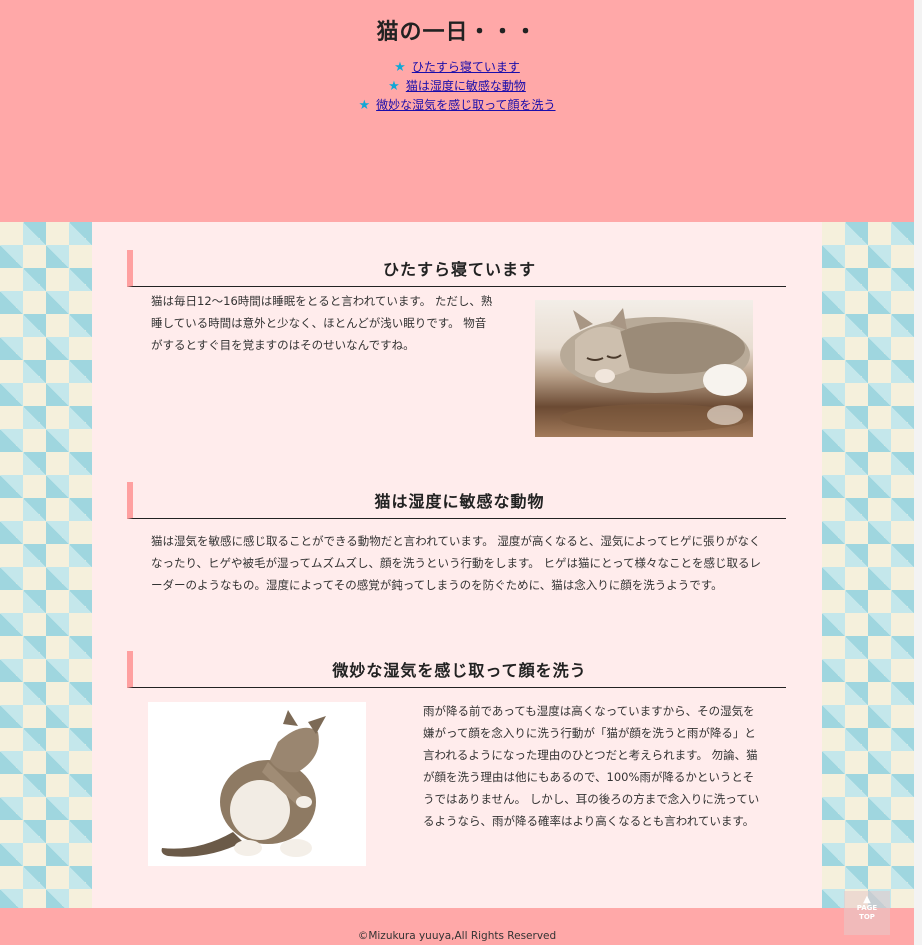 The height and width of the screenshot is (945, 922). What do you see at coordinates (46, 565) in the screenshot?
I see `diamond-pattern-left` at bounding box center [46, 565].